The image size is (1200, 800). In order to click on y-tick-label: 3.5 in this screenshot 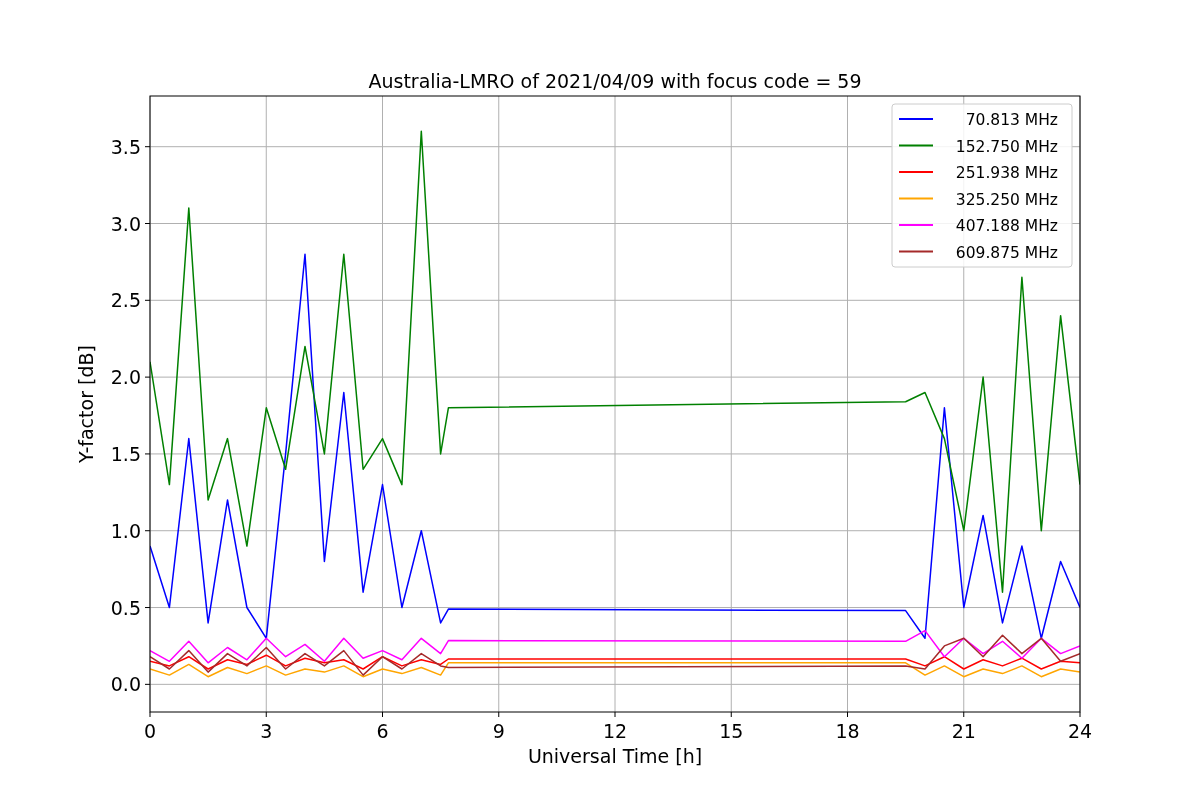, I will do `click(125, 146)`.